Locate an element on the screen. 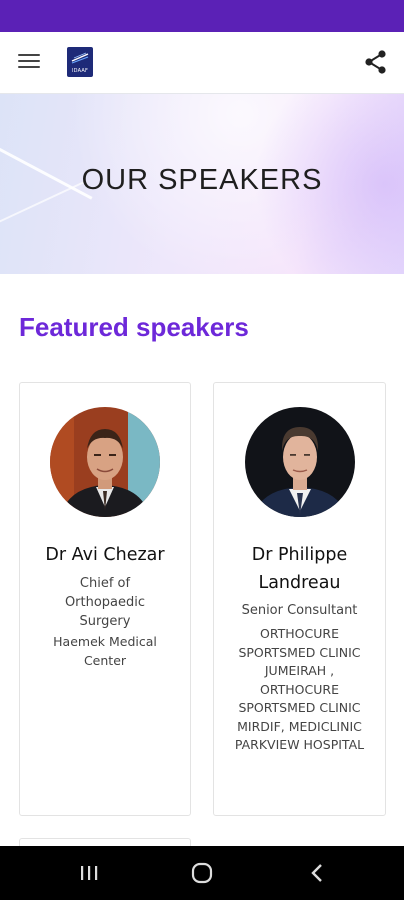 The height and width of the screenshot is (900, 404). home-icon is located at coordinates (202, 873).